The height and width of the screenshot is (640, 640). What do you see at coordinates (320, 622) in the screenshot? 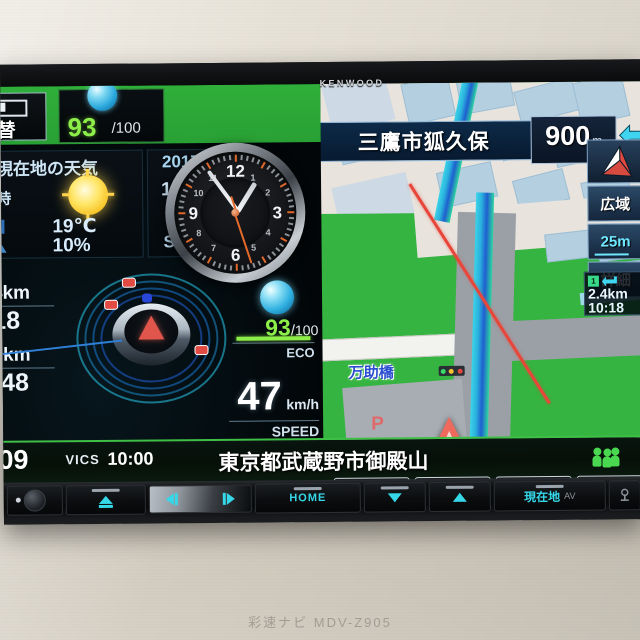
I see `photo-caption: 彩速ナビ MDV-Z905` at bounding box center [320, 622].